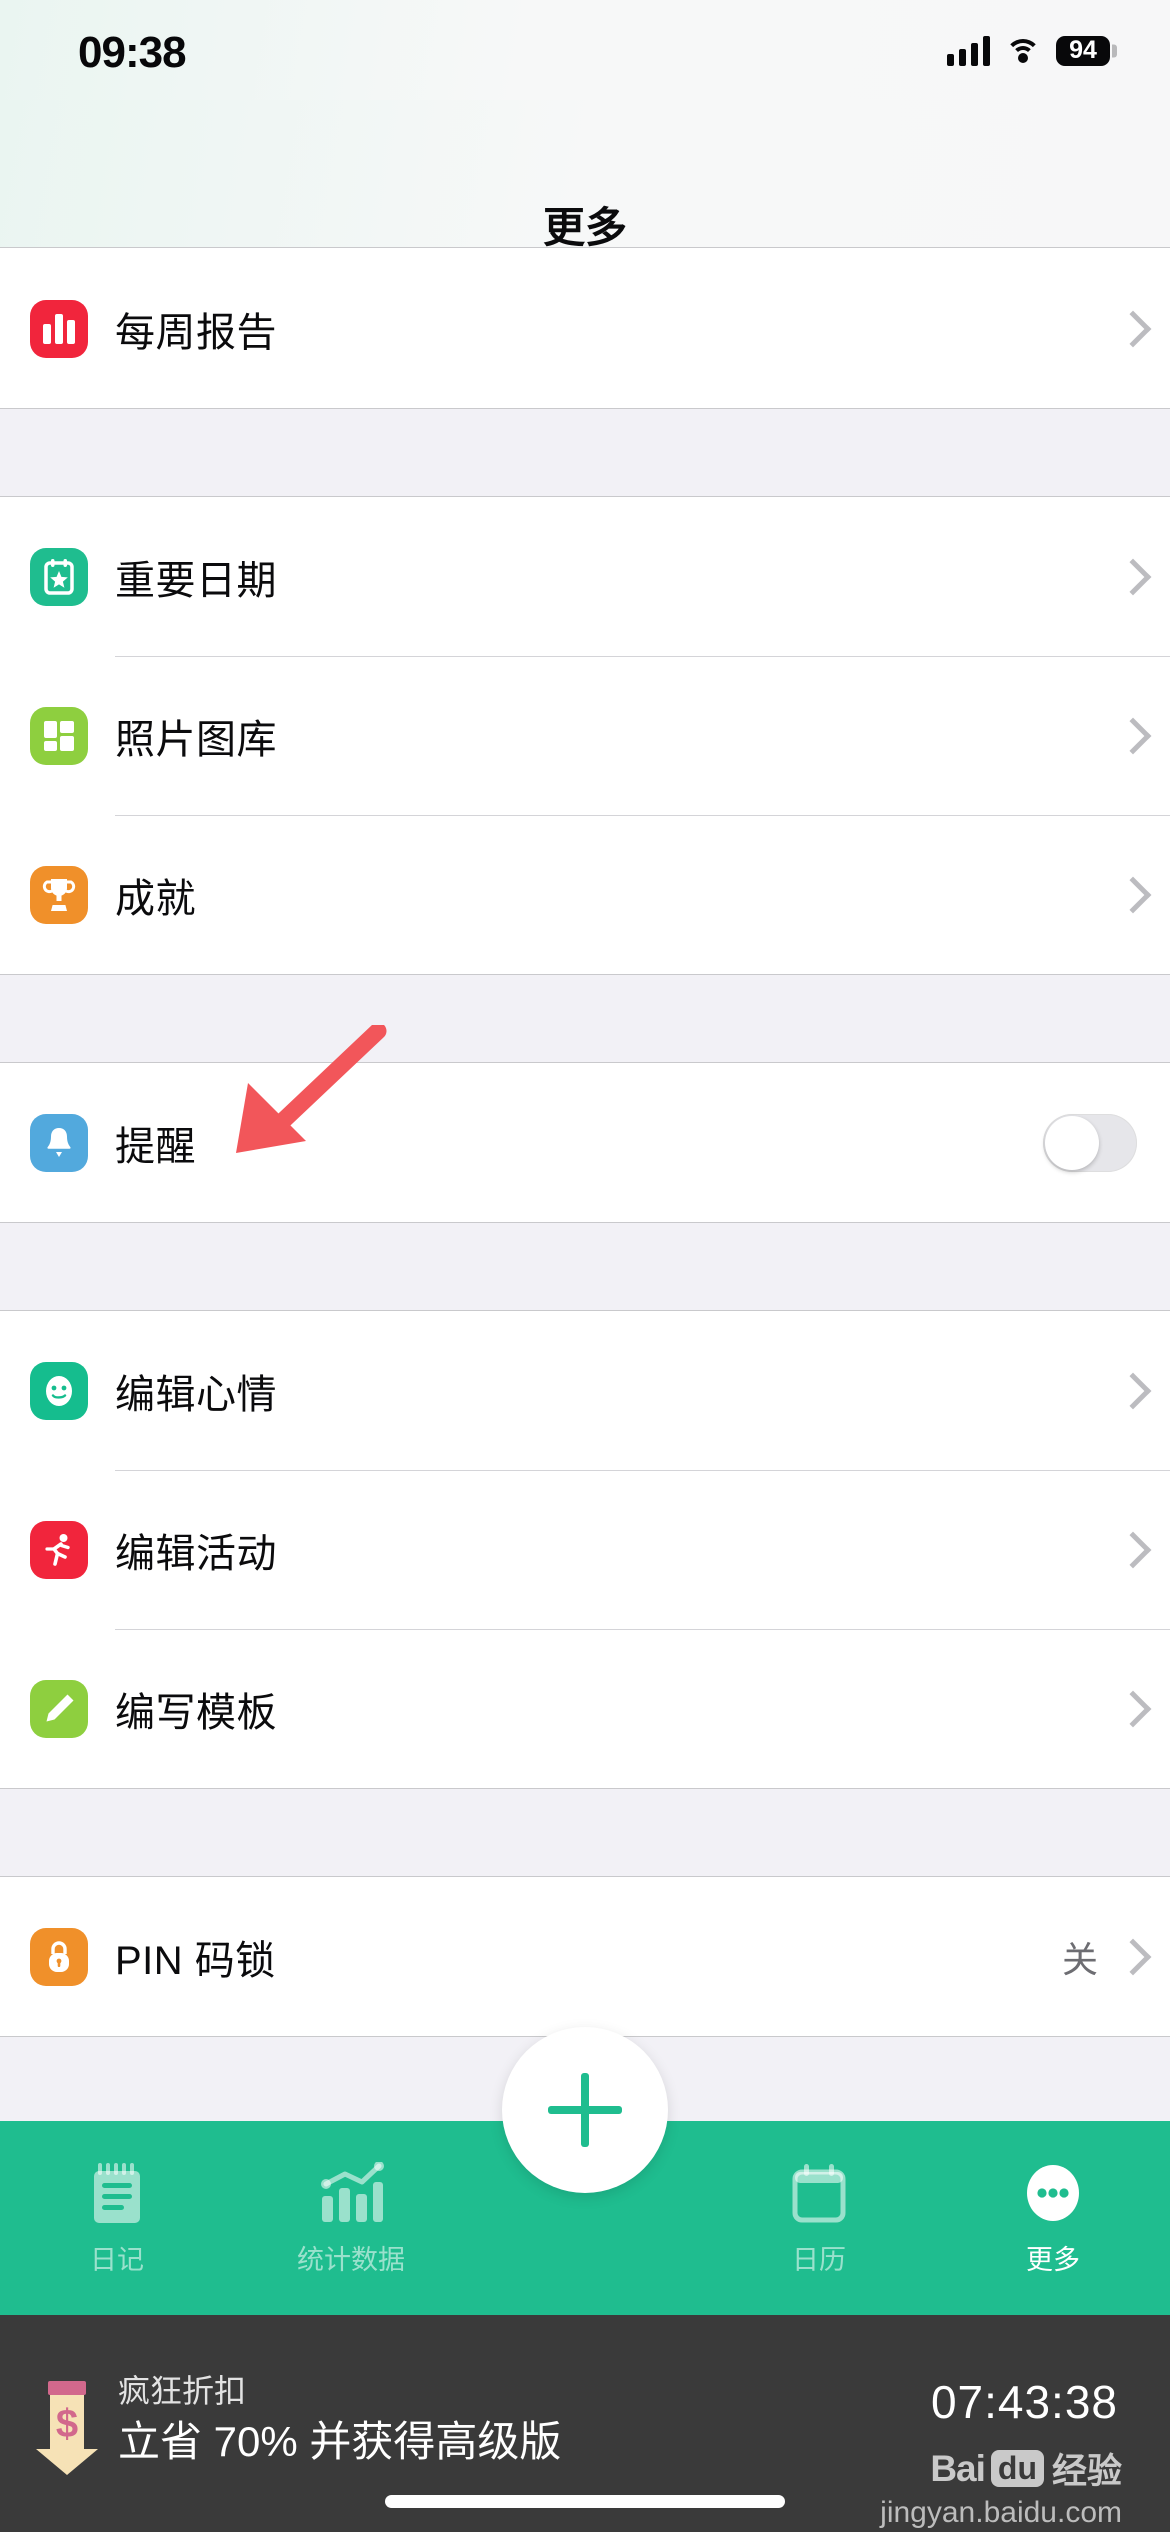  Describe the element at coordinates (585, 2501) in the screenshot. I see `home-indicator` at that location.